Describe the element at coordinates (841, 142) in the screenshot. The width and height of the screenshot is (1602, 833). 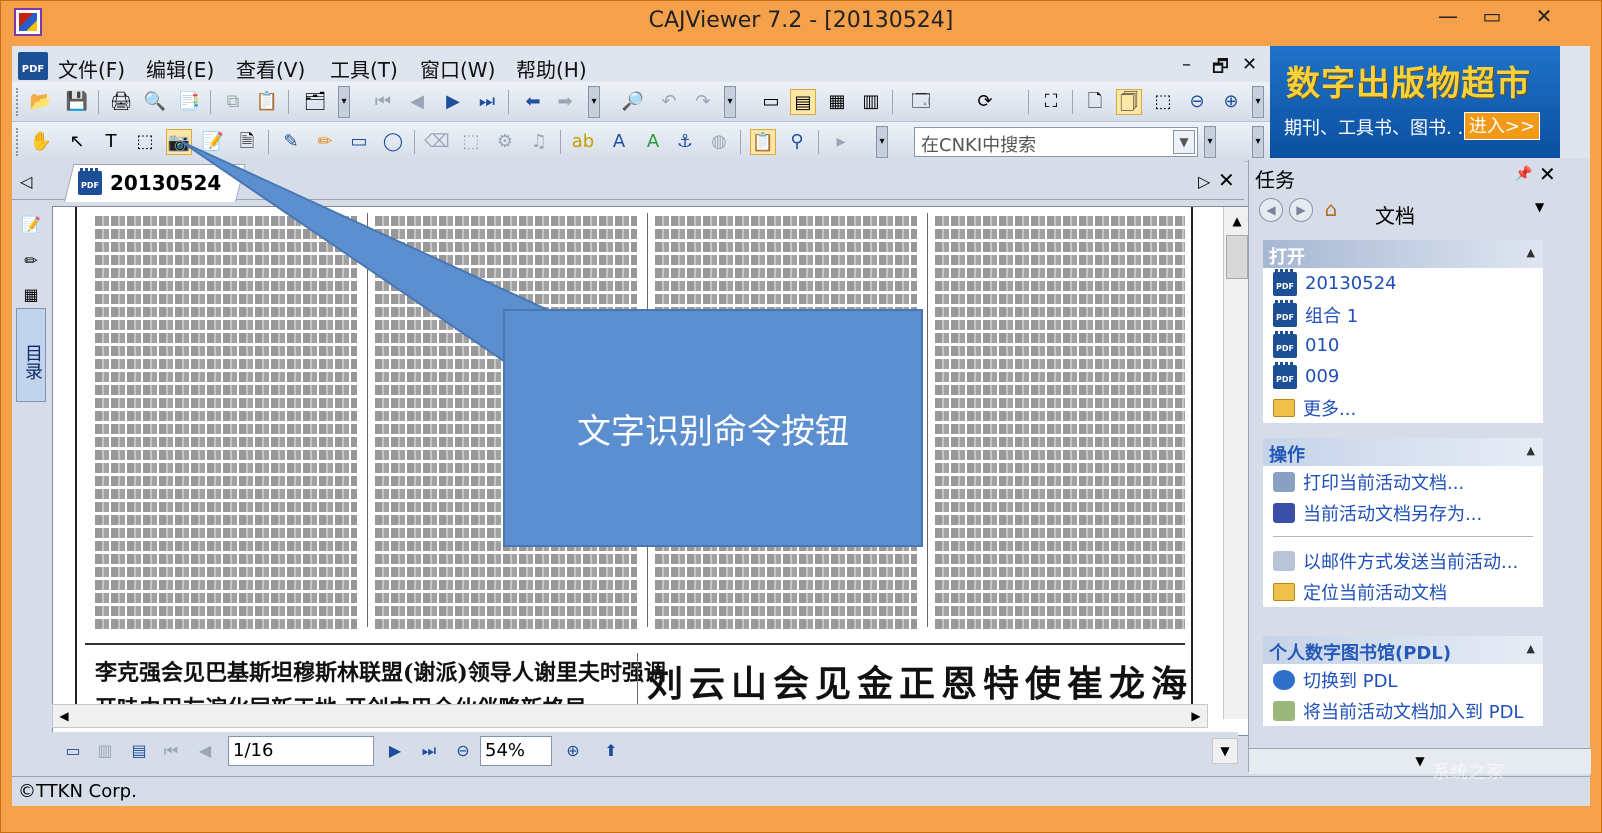
I see `play-icon: ▸` at that location.